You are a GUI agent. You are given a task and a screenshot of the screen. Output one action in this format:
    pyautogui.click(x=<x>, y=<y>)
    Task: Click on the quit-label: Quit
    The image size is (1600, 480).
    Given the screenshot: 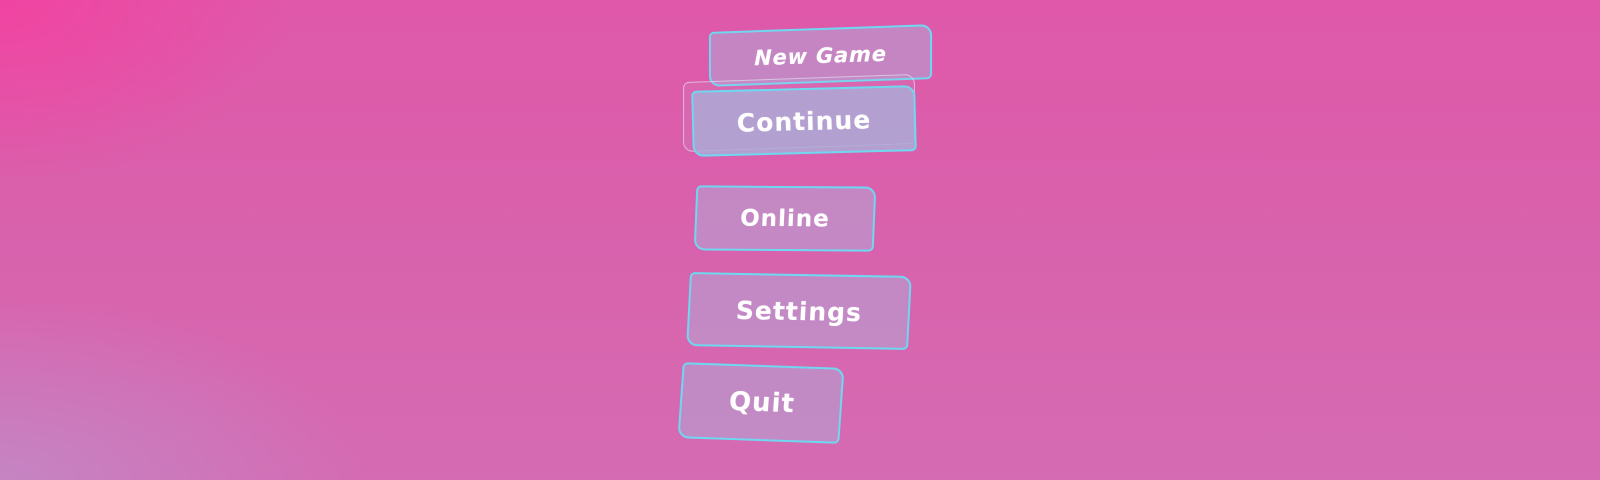 What is the action you would take?
    pyautogui.click(x=762, y=403)
    